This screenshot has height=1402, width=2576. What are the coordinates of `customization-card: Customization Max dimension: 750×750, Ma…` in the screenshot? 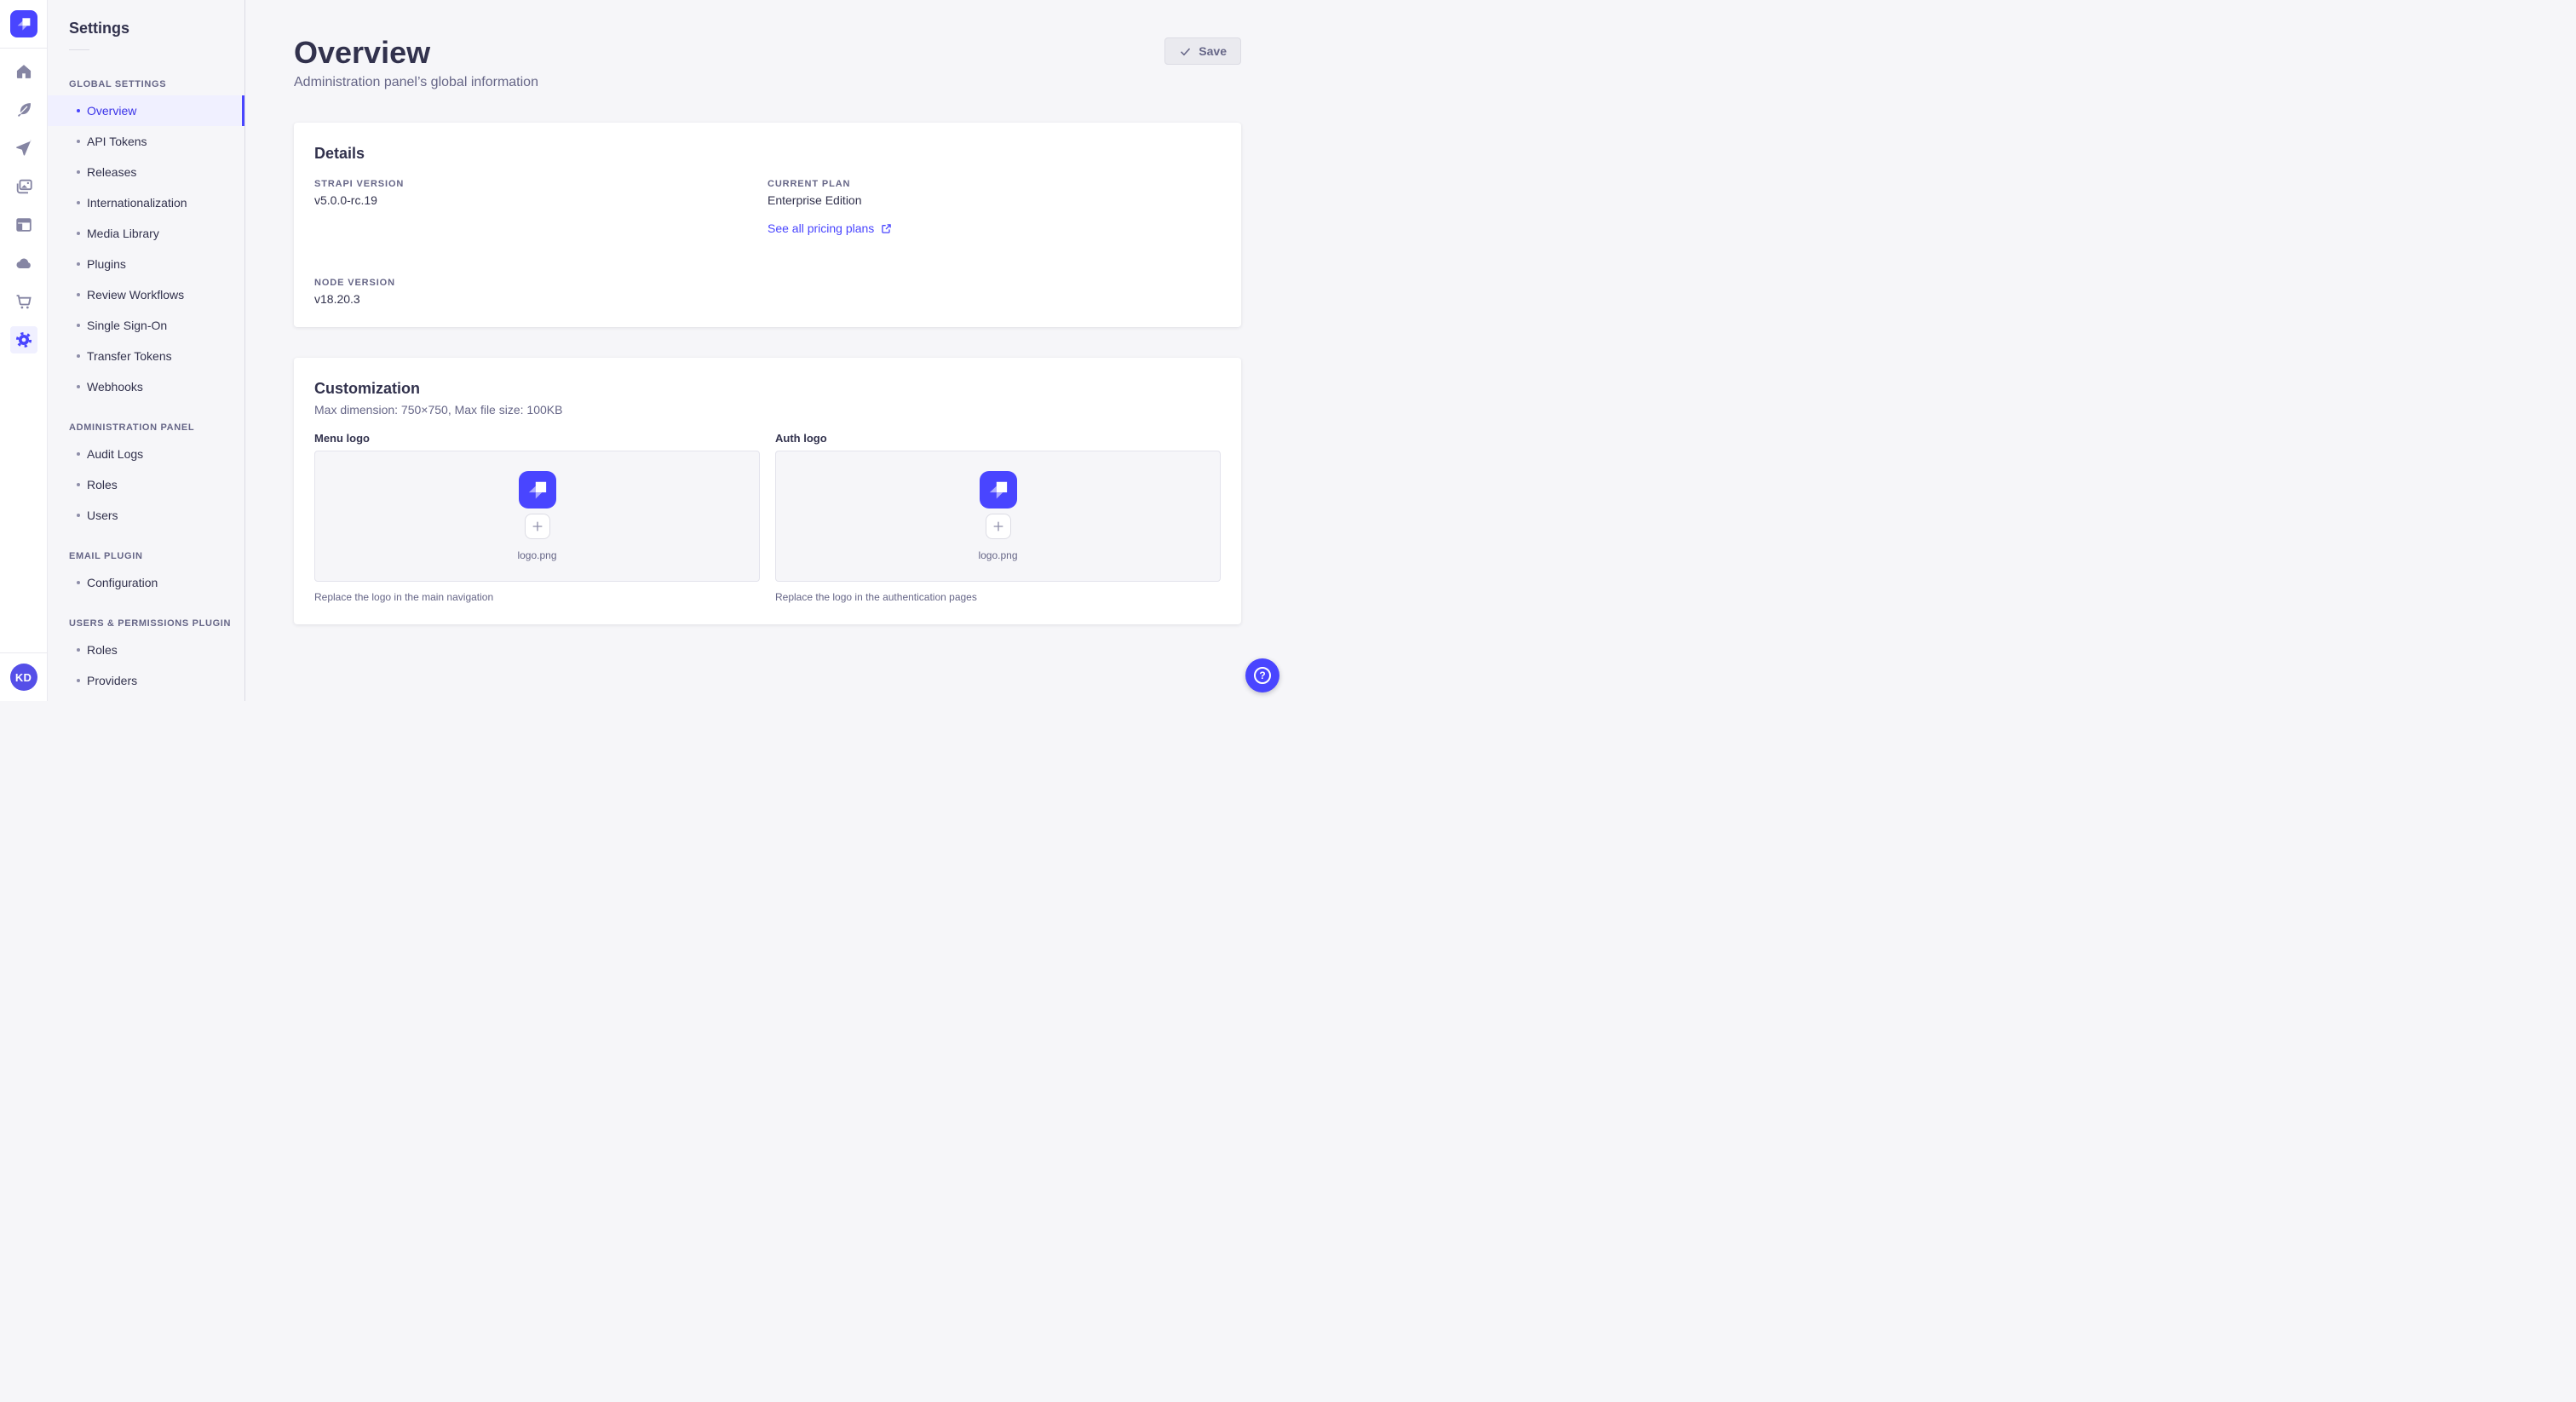 It's located at (767, 491).